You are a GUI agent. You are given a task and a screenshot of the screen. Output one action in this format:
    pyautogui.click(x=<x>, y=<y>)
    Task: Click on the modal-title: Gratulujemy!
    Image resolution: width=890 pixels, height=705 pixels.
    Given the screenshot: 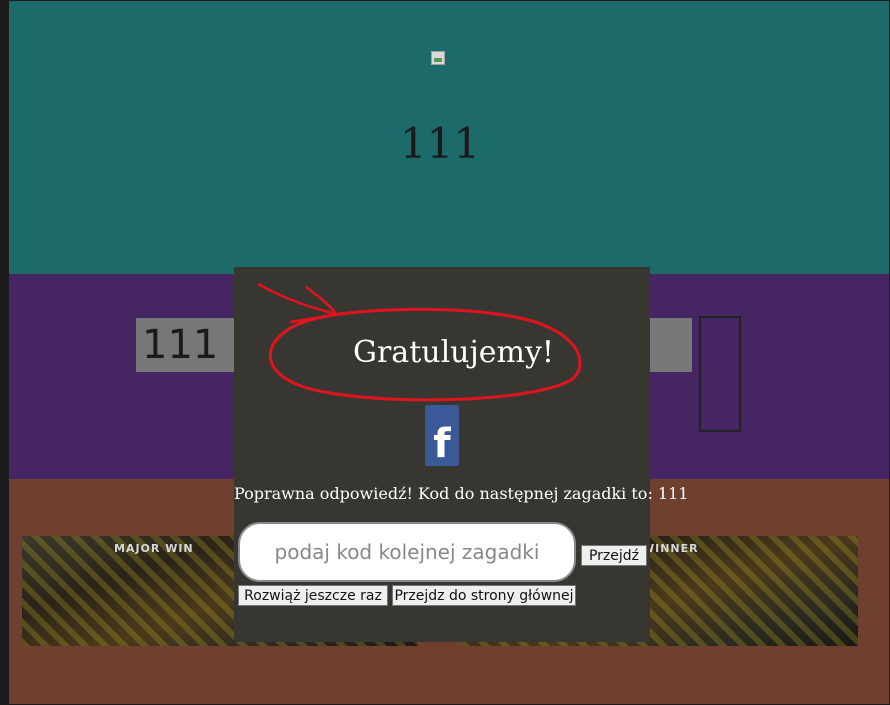 What is the action you would take?
    pyautogui.click(x=453, y=352)
    